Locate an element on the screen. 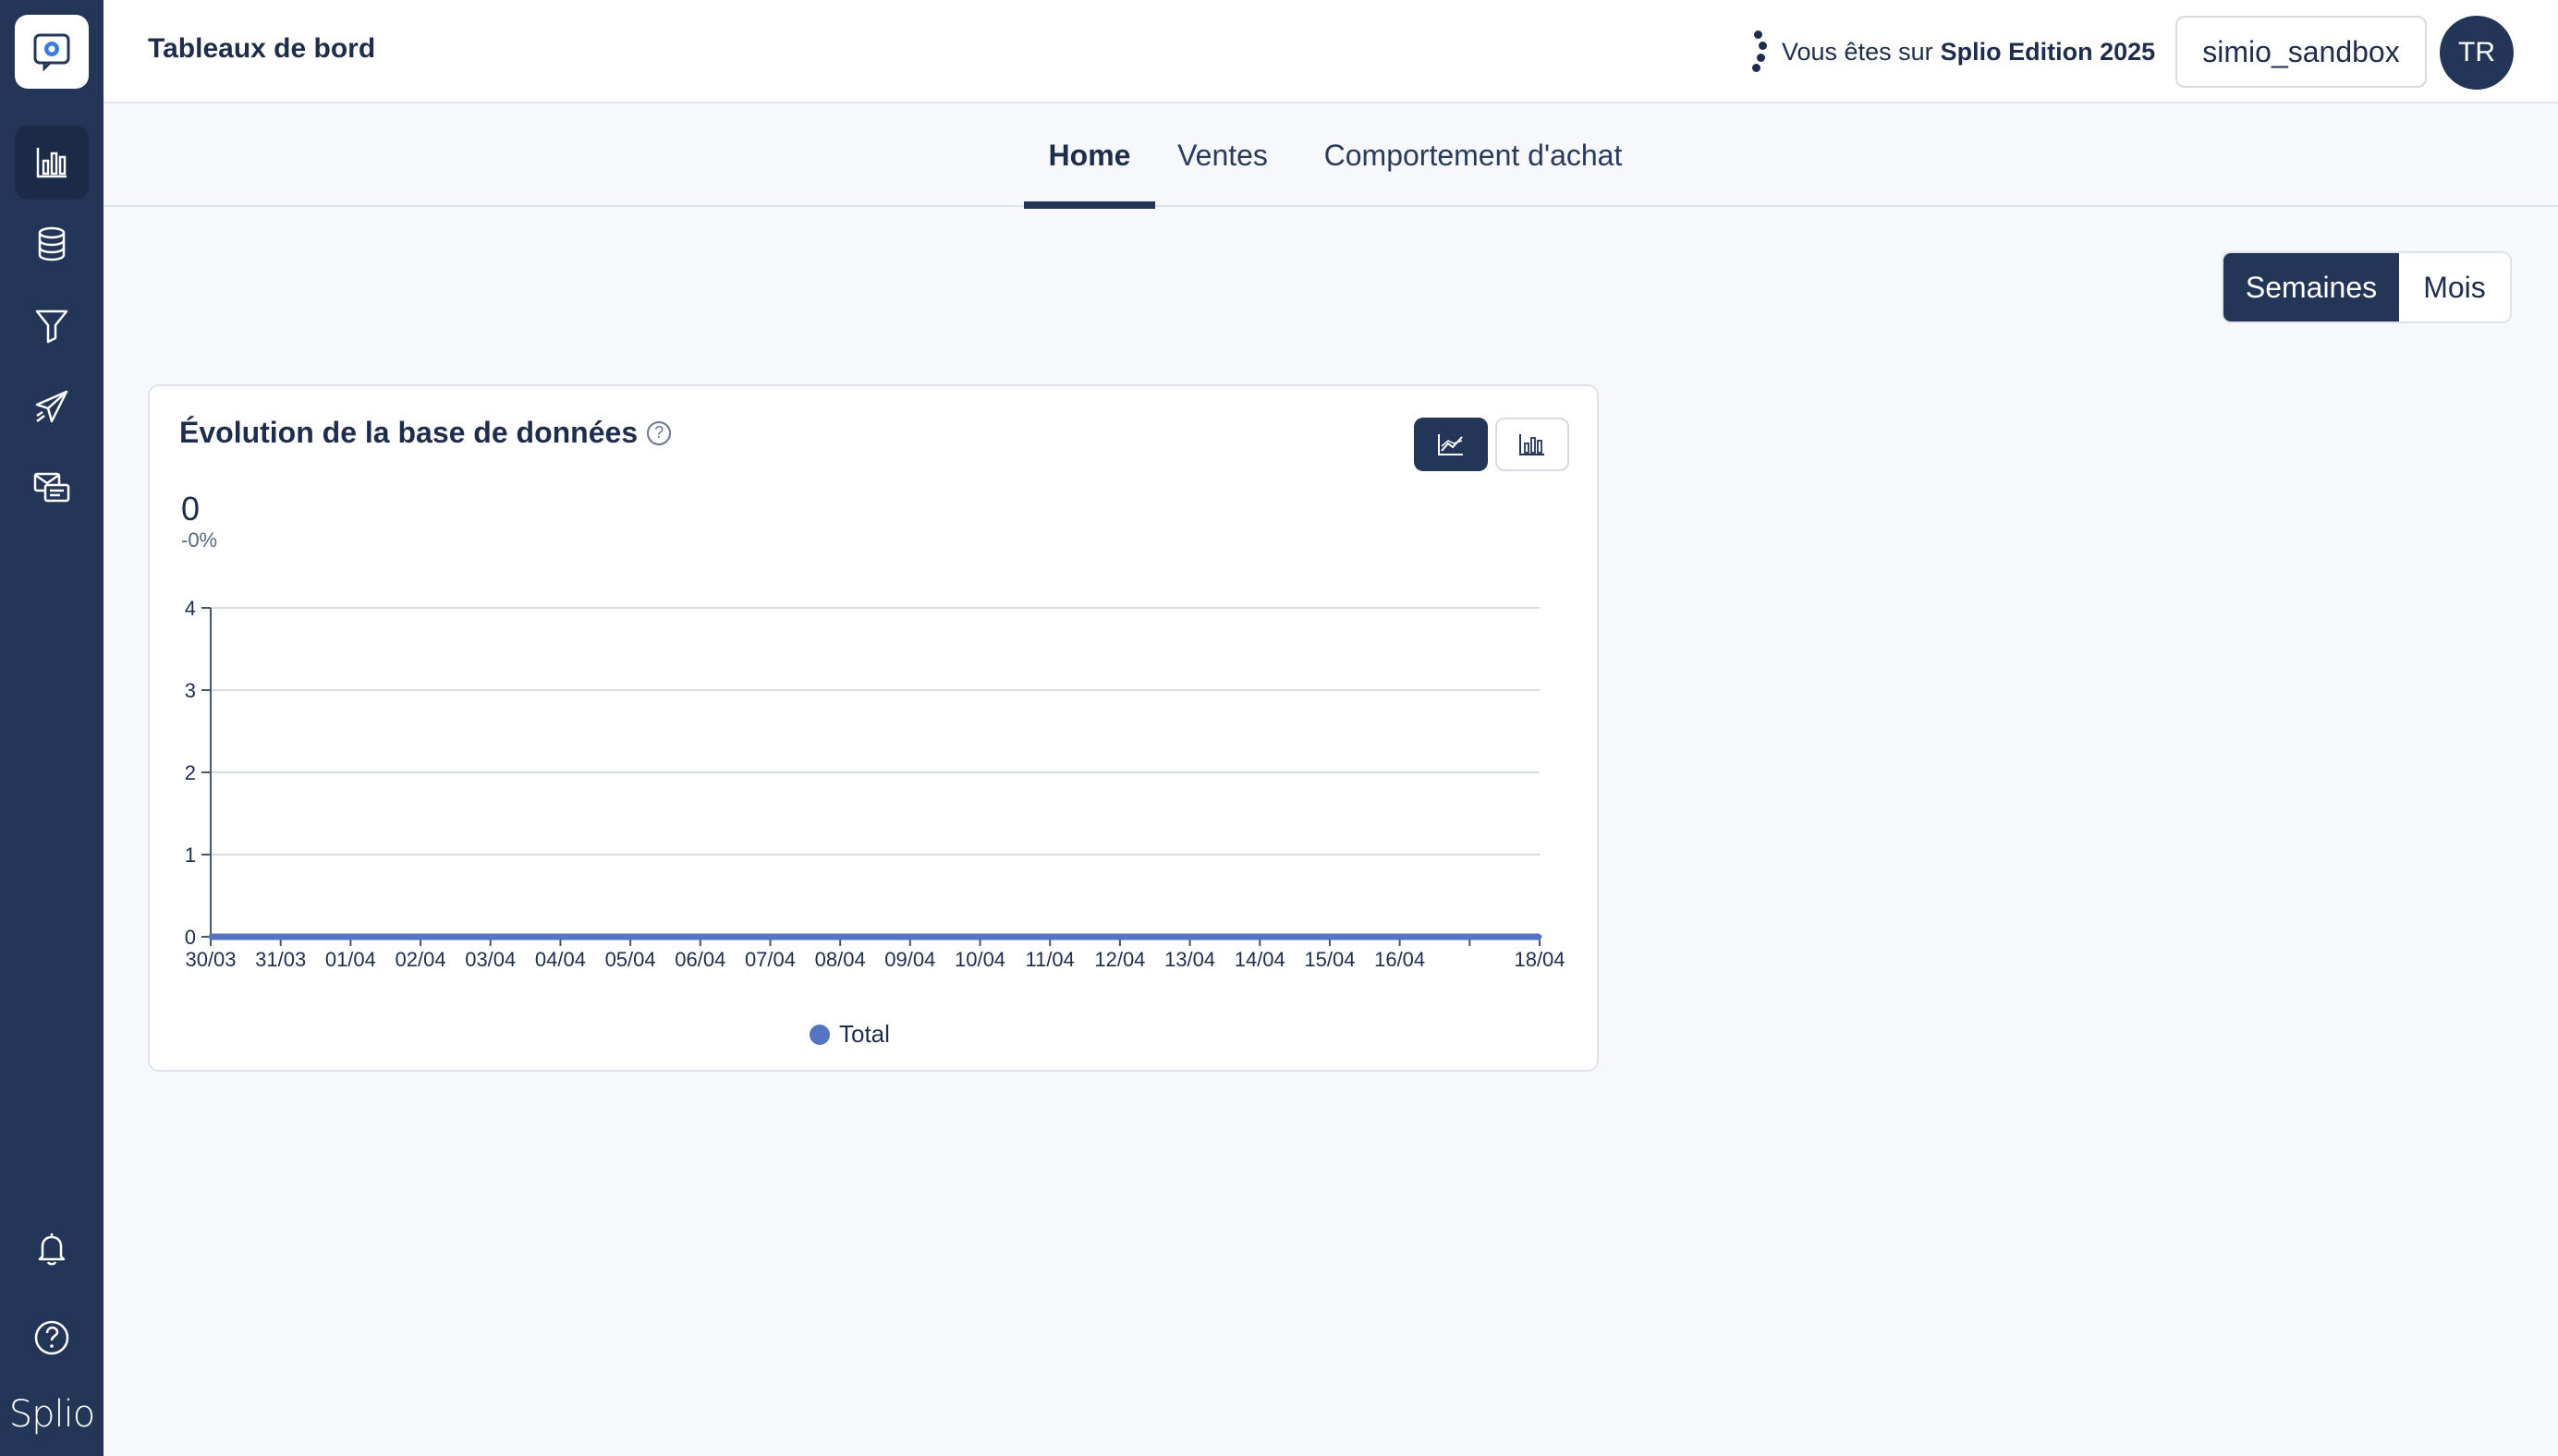  sidebar-item-notifications is located at coordinates (52, 1249).